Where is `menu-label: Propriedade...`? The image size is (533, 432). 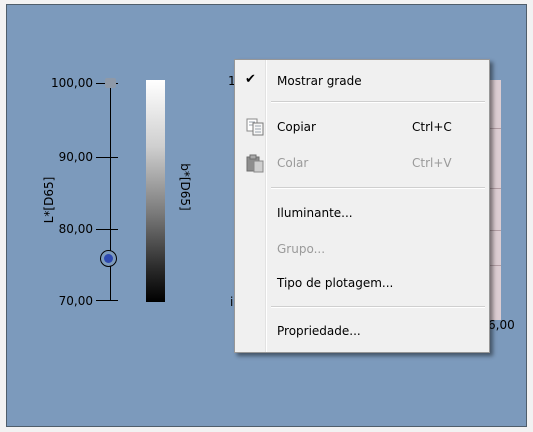
menu-label: Propriedade... is located at coordinates (319, 331).